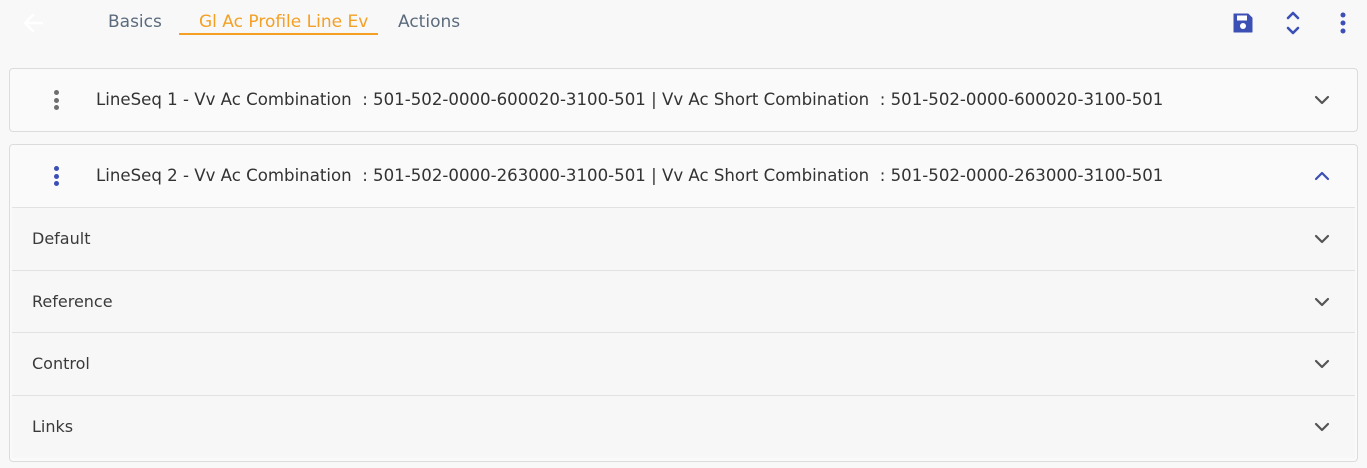 The height and width of the screenshot is (468, 1367). Describe the element at coordinates (283, 22) in the screenshot. I see `tab-gl-ac-profile-line-ev: Gl Ac Profile Line Ev` at that location.